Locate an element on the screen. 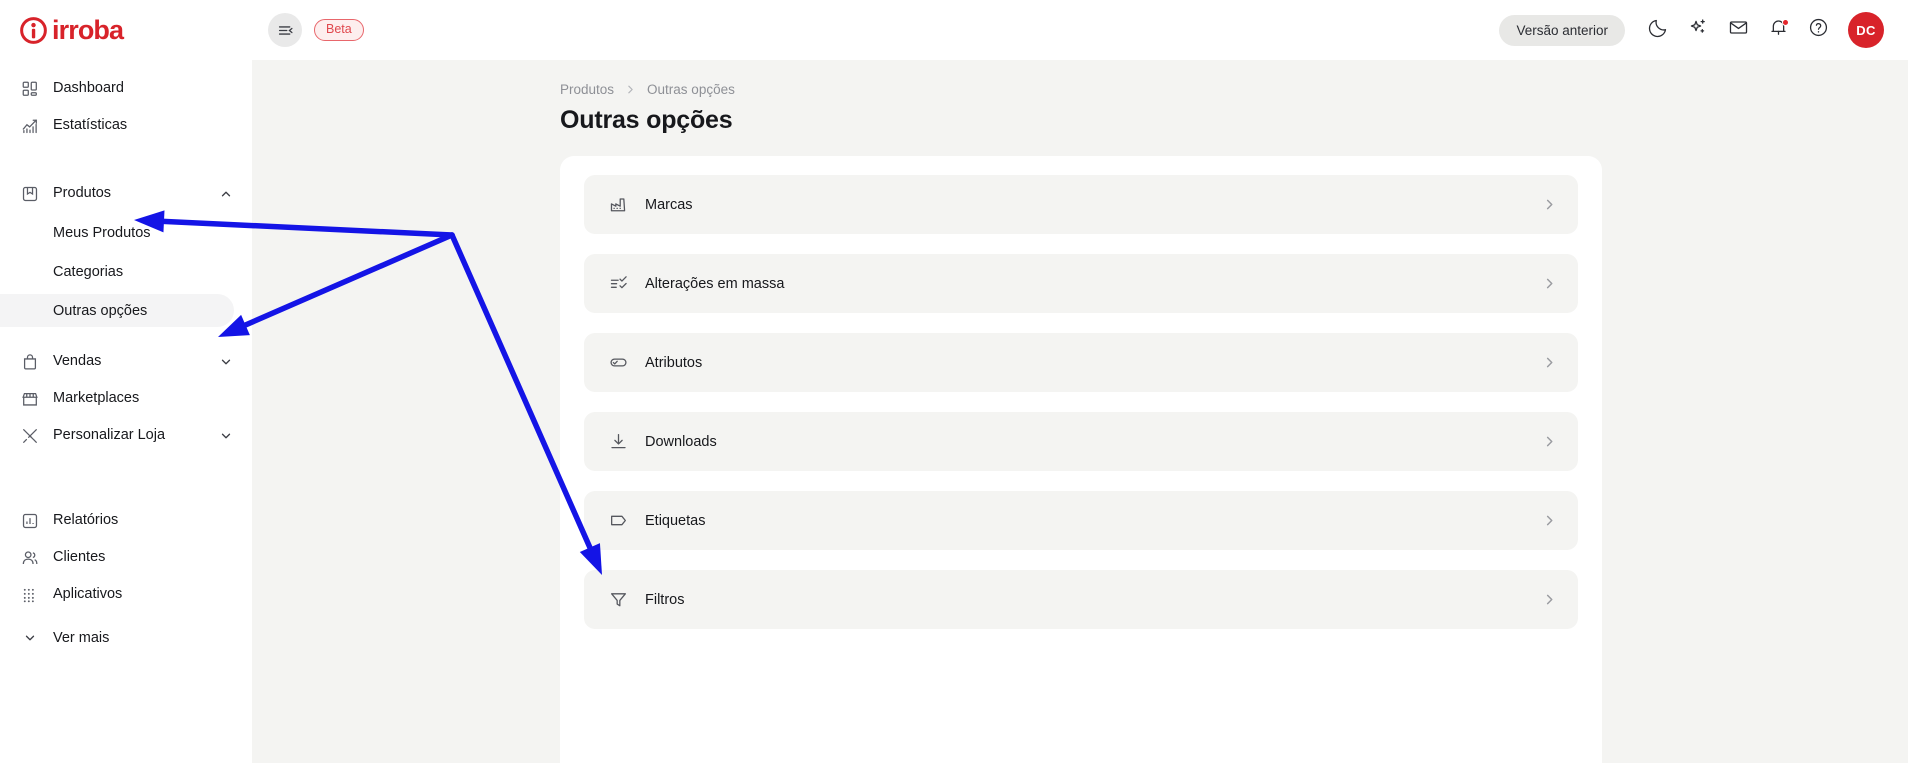 The height and width of the screenshot is (763, 1908). mail-icon is located at coordinates (1738, 30).